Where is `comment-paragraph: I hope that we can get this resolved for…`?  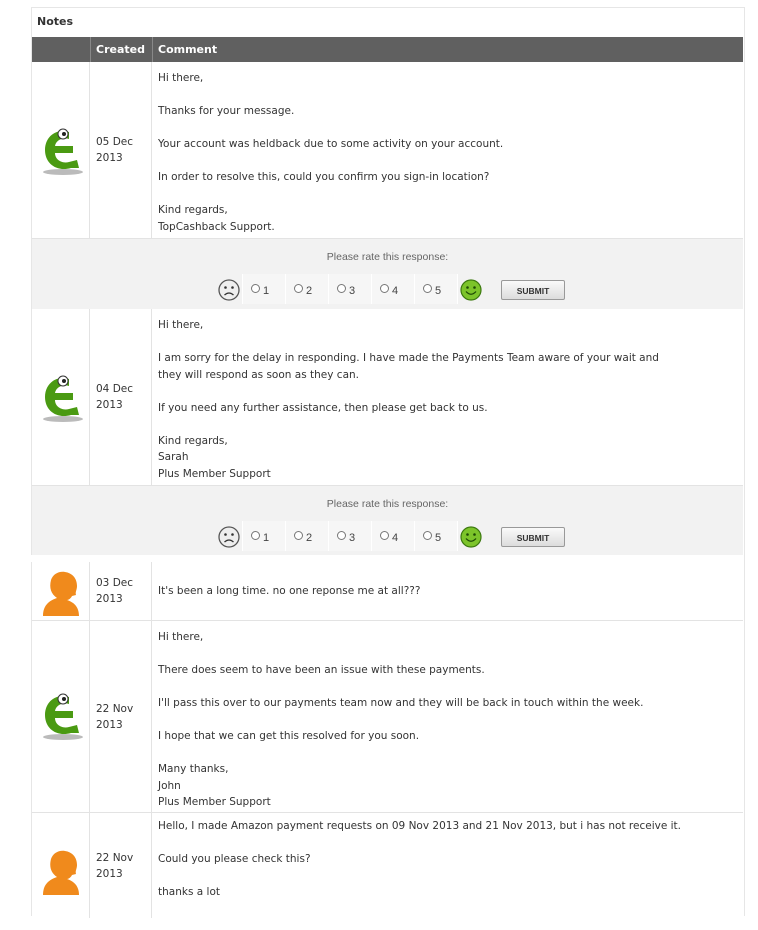 comment-paragraph: I hope that we can get this resolved for… is located at coordinates (289, 736).